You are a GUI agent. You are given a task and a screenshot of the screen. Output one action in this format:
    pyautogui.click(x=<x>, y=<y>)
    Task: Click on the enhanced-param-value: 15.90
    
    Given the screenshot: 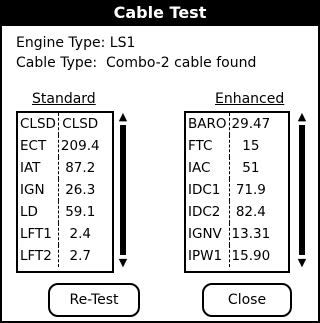 What is the action you would take?
    pyautogui.click(x=251, y=256)
    